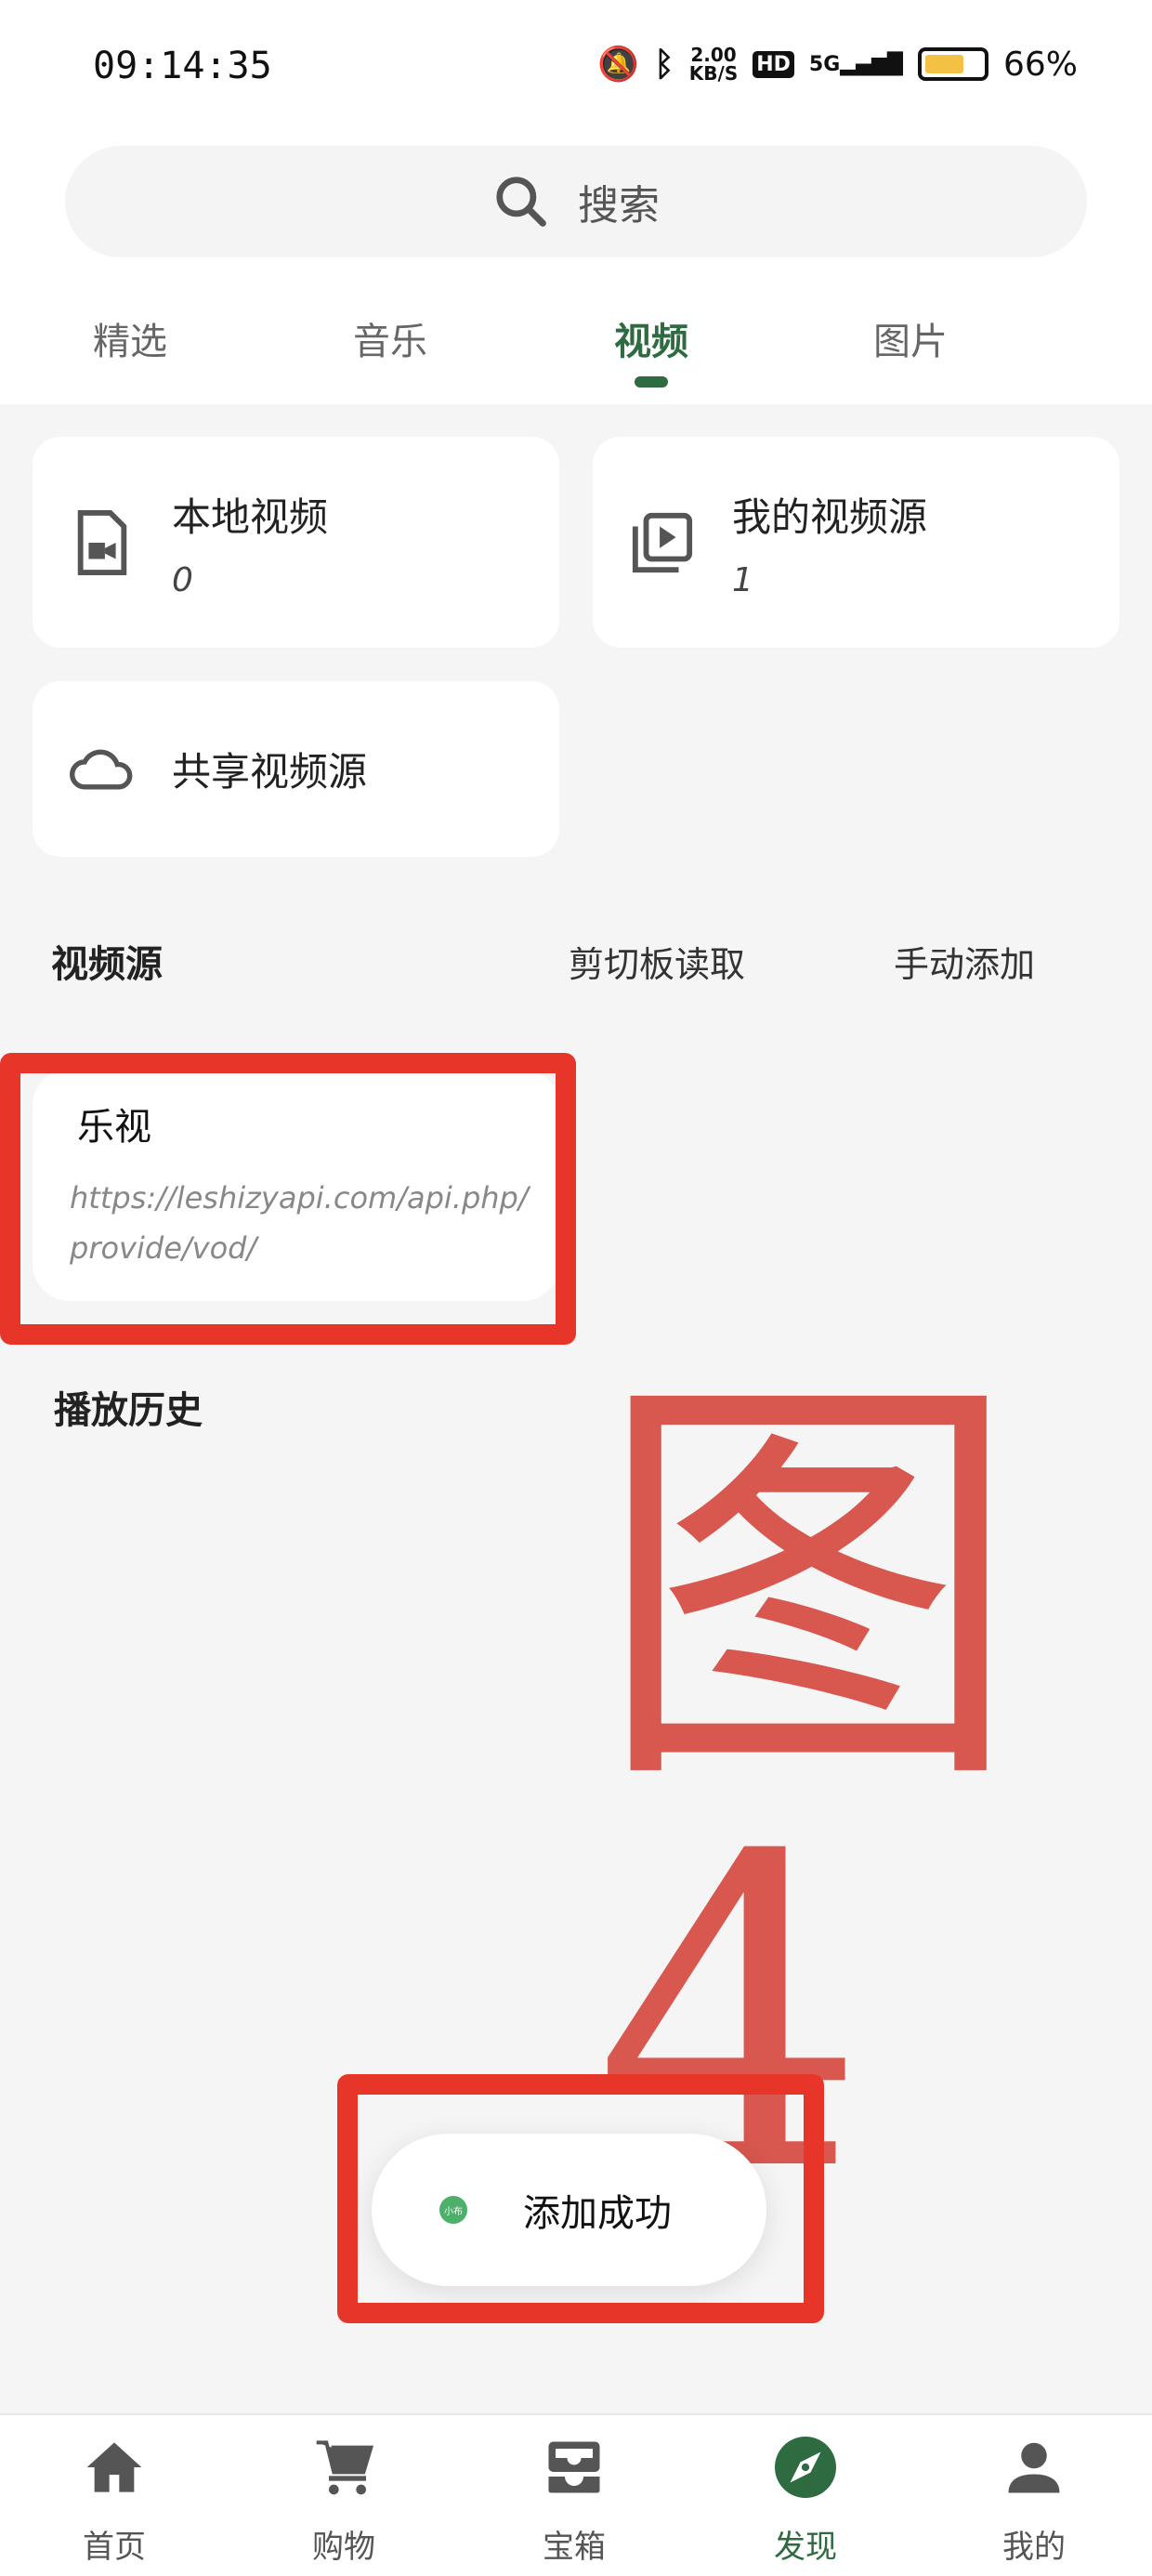 This screenshot has width=1152, height=2576. What do you see at coordinates (343, 2467) in the screenshot?
I see `cart-icon` at bounding box center [343, 2467].